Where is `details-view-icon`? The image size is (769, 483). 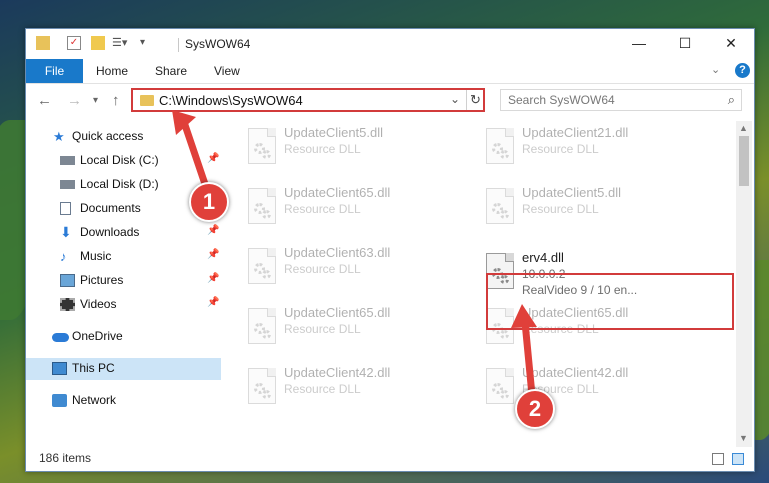 details-view-icon is located at coordinates (718, 459).